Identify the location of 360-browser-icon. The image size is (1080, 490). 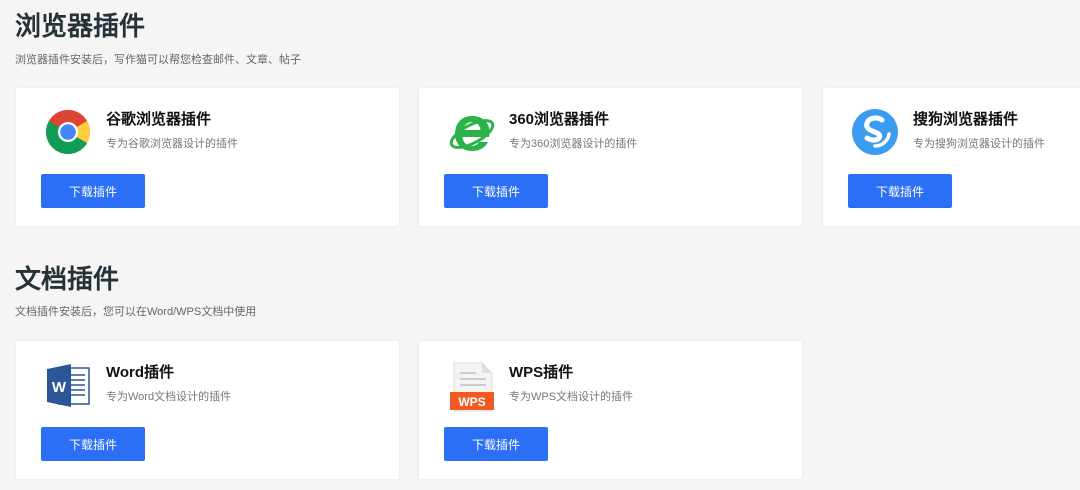
(471, 132).